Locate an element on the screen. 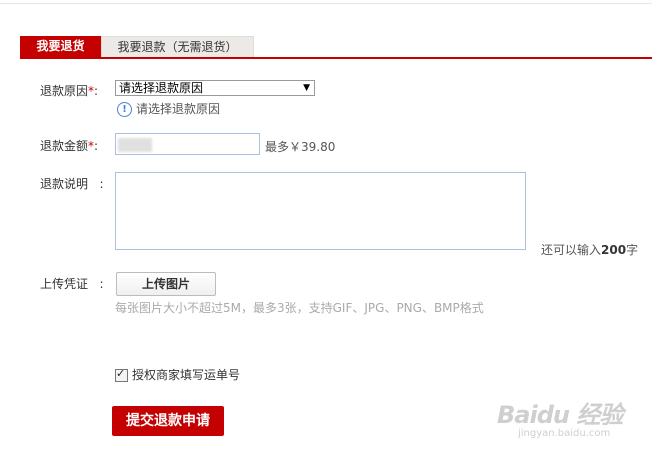  tab-refund-only: 我要退款（无需退货） is located at coordinates (177, 46).